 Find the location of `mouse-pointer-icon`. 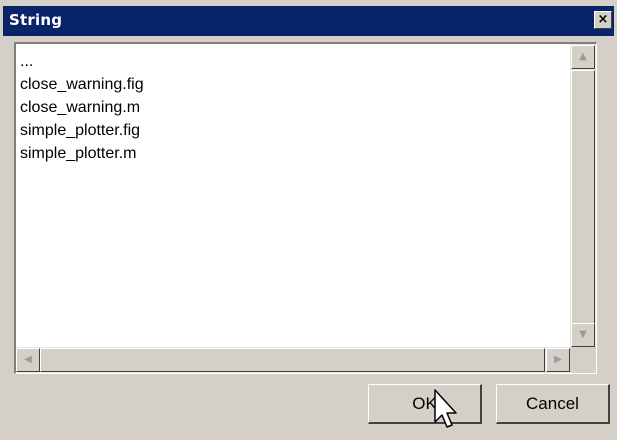

mouse-pointer-icon is located at coordinates (445, 408).